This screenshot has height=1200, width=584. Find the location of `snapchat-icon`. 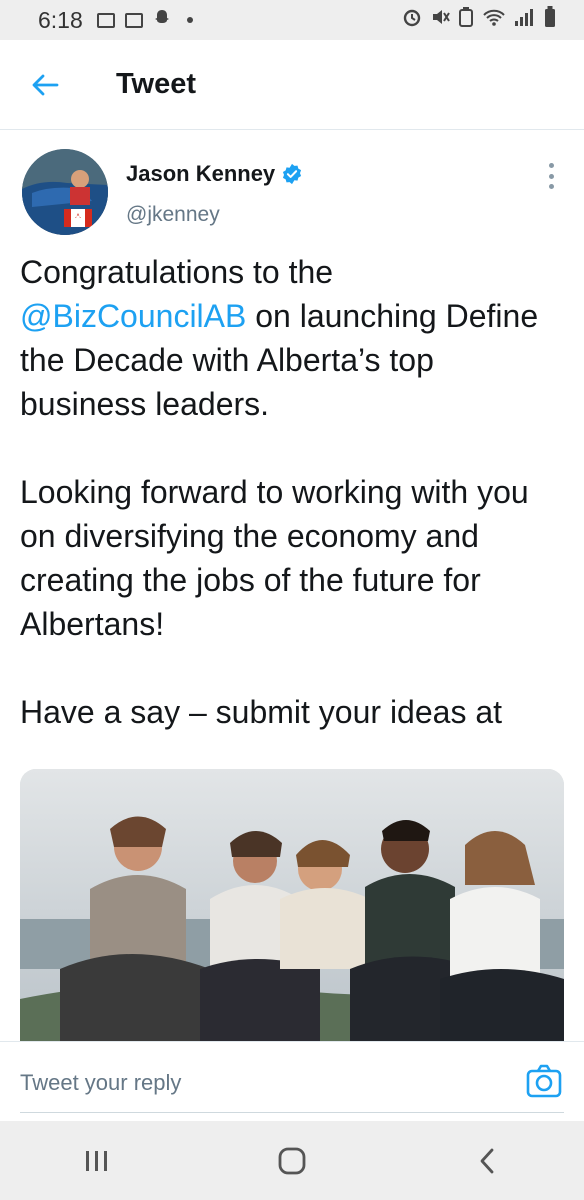

snapchat-icon is located at coordinates (162, 20).